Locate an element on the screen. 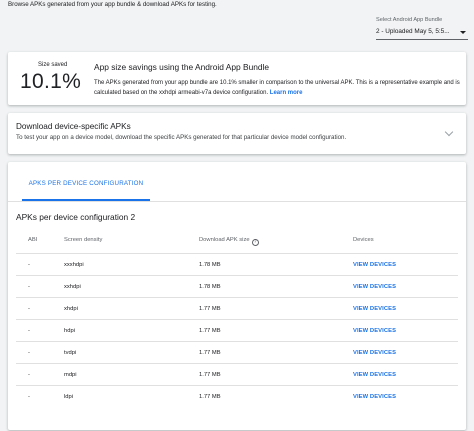 Image resolution: width=474 pixels, height=431 pixels. download-apk-size-label: Download APK size is located at coordinates (224, 240).